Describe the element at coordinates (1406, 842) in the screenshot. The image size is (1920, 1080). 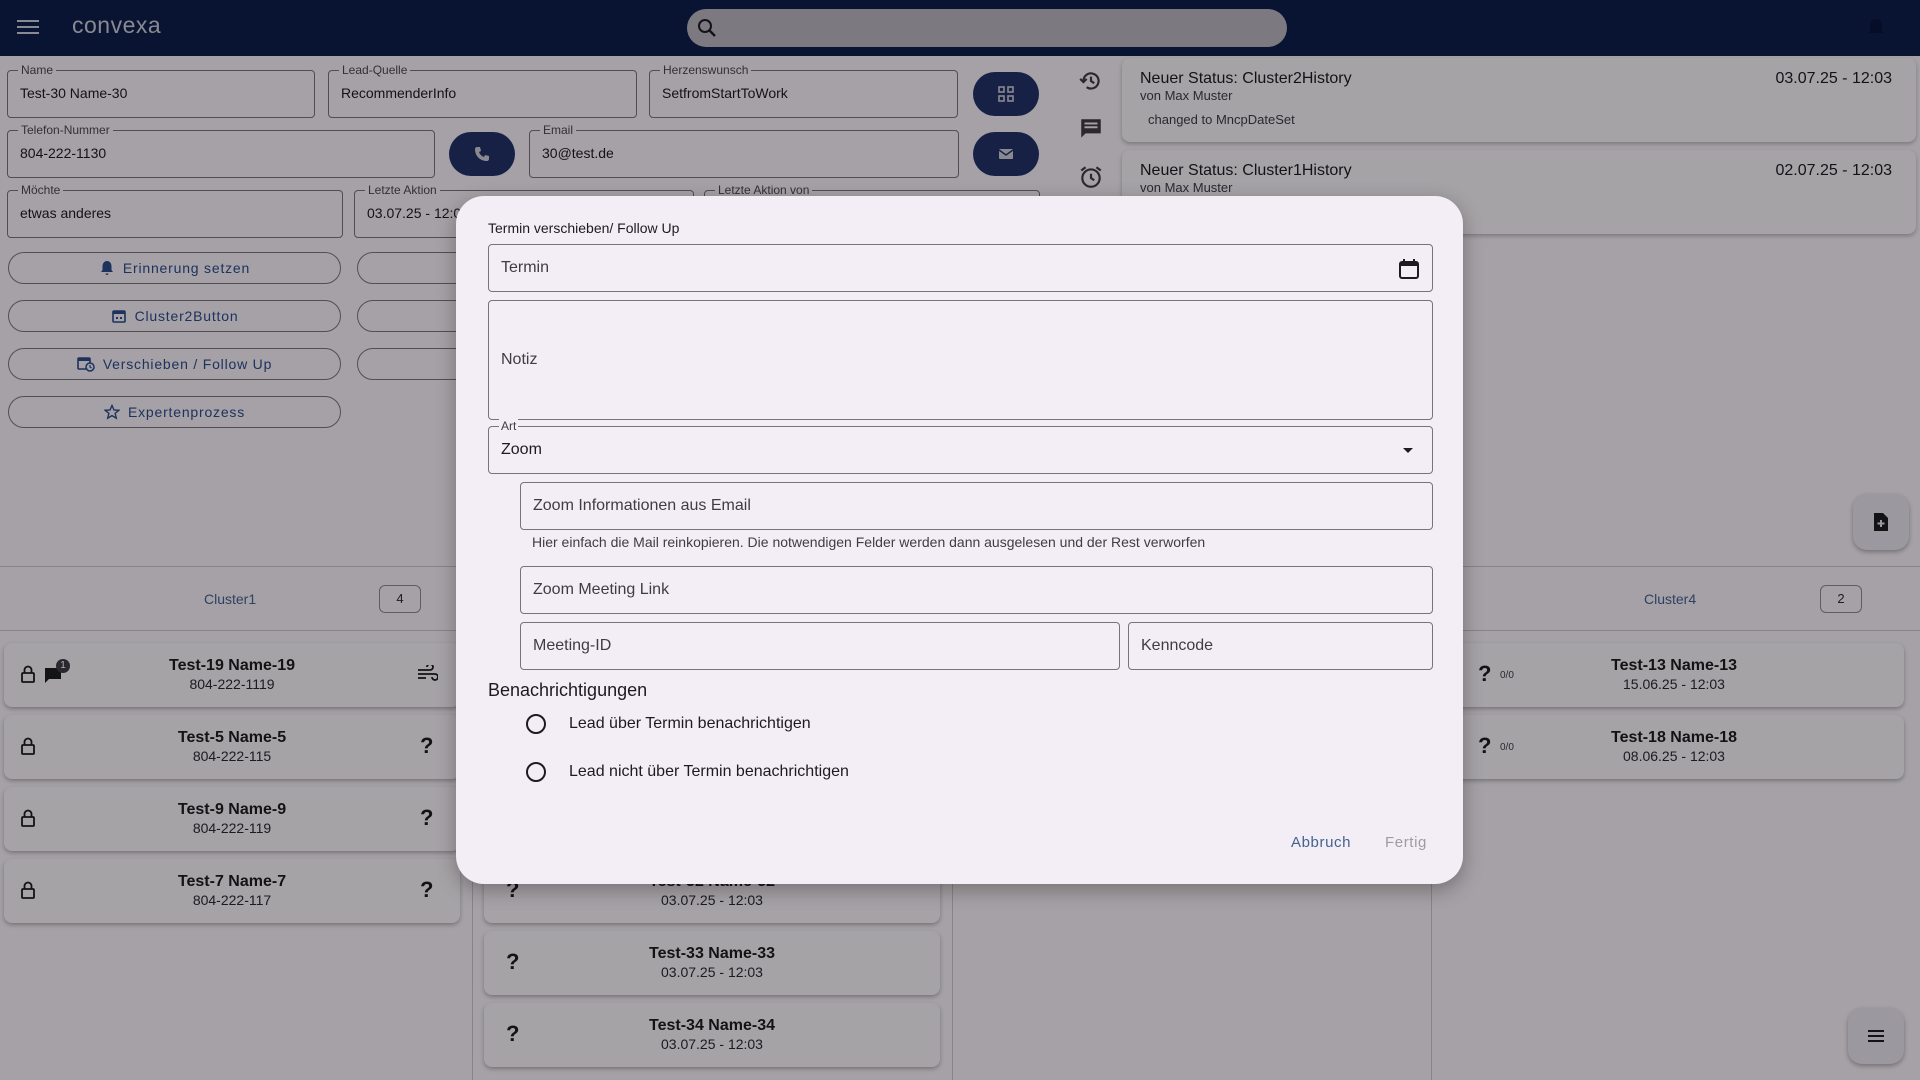
I see `done-button: Fertig` at that location.